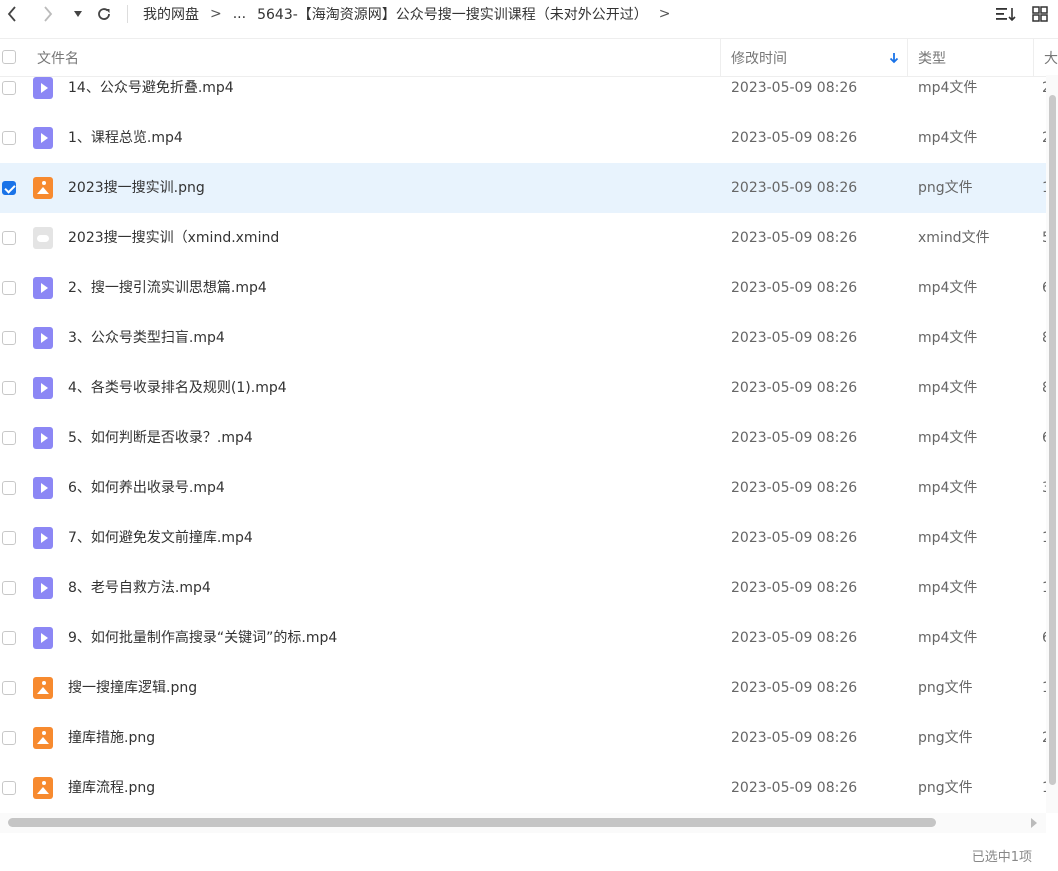  Describe the element at coordinates (146, 338) in the screenshot. I see `file-name: 3、公众号类型扫盲.mp4` at that location.